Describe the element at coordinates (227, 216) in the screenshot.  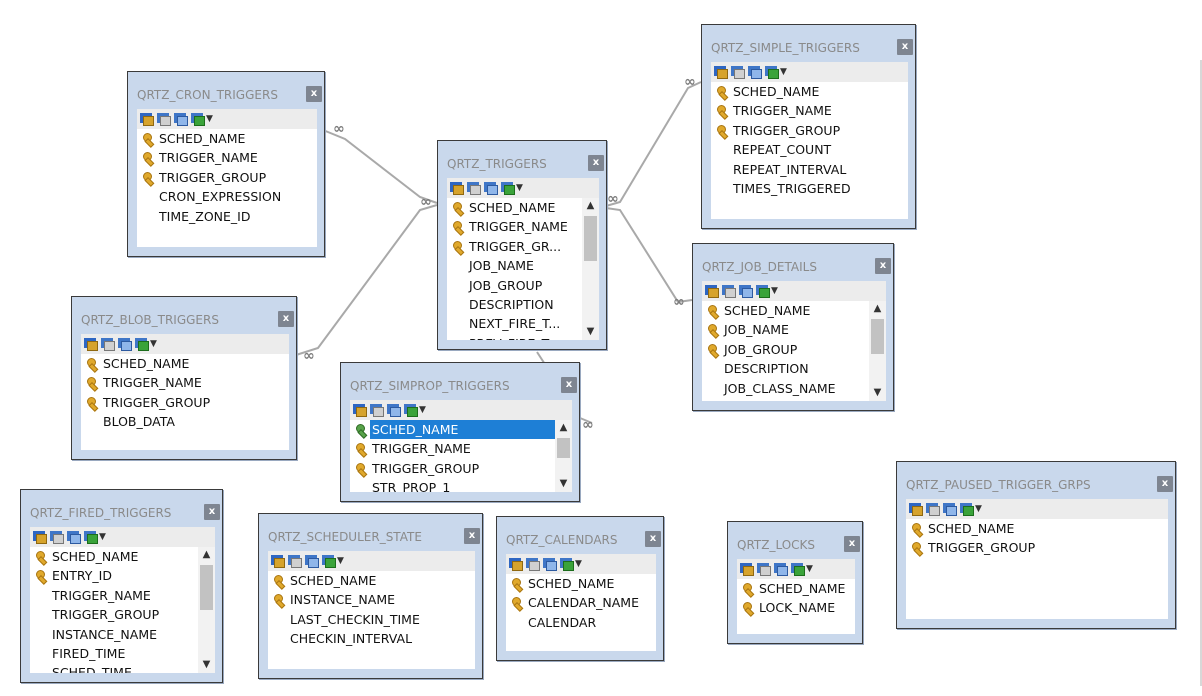
I see `table-field: TIME_ZONE_ID` at that location.